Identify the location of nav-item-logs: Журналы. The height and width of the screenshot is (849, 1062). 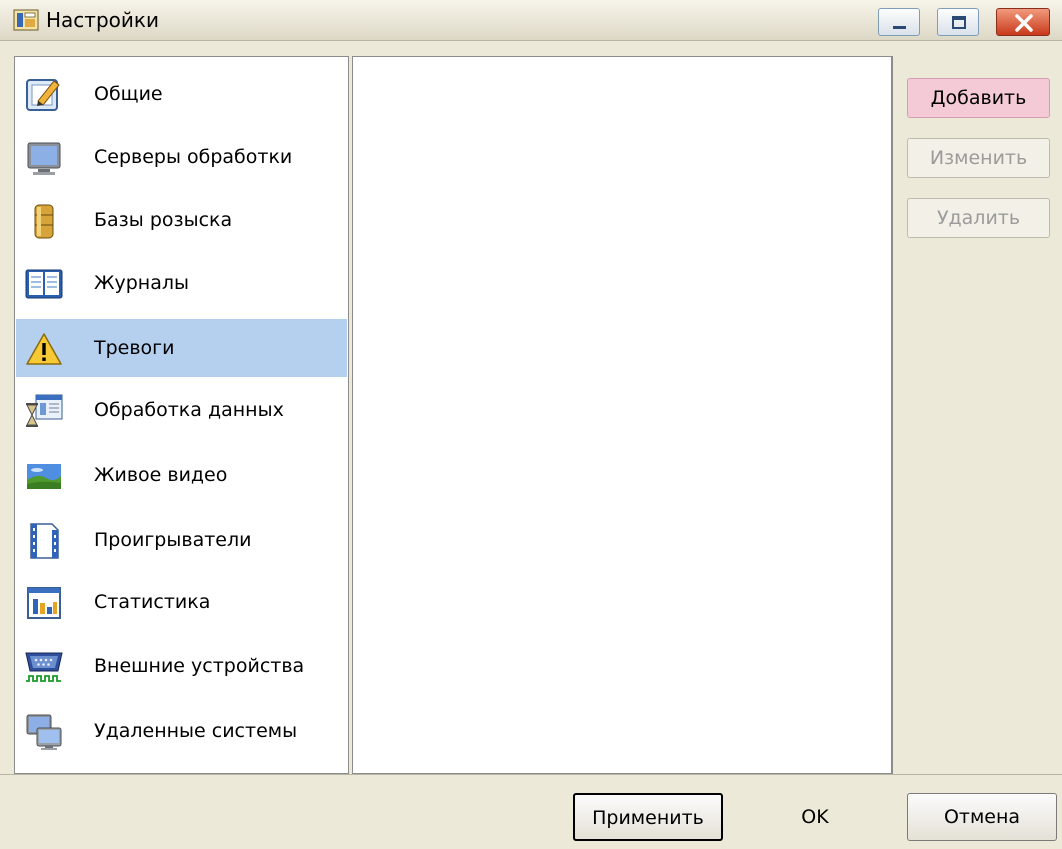
(181, 283).